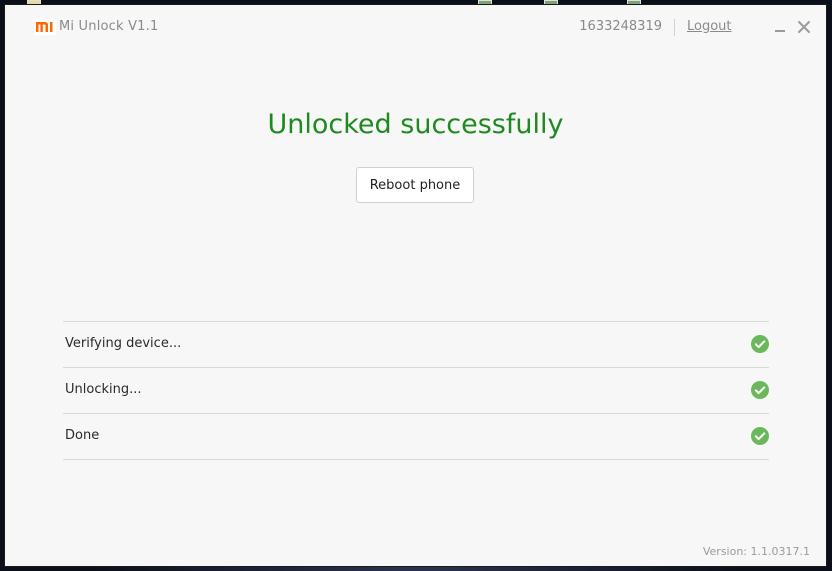  Describe the element at coordinates (756, 551) in the screenshot. I see `version-label: Version: 1.1.0317.1` at that location.